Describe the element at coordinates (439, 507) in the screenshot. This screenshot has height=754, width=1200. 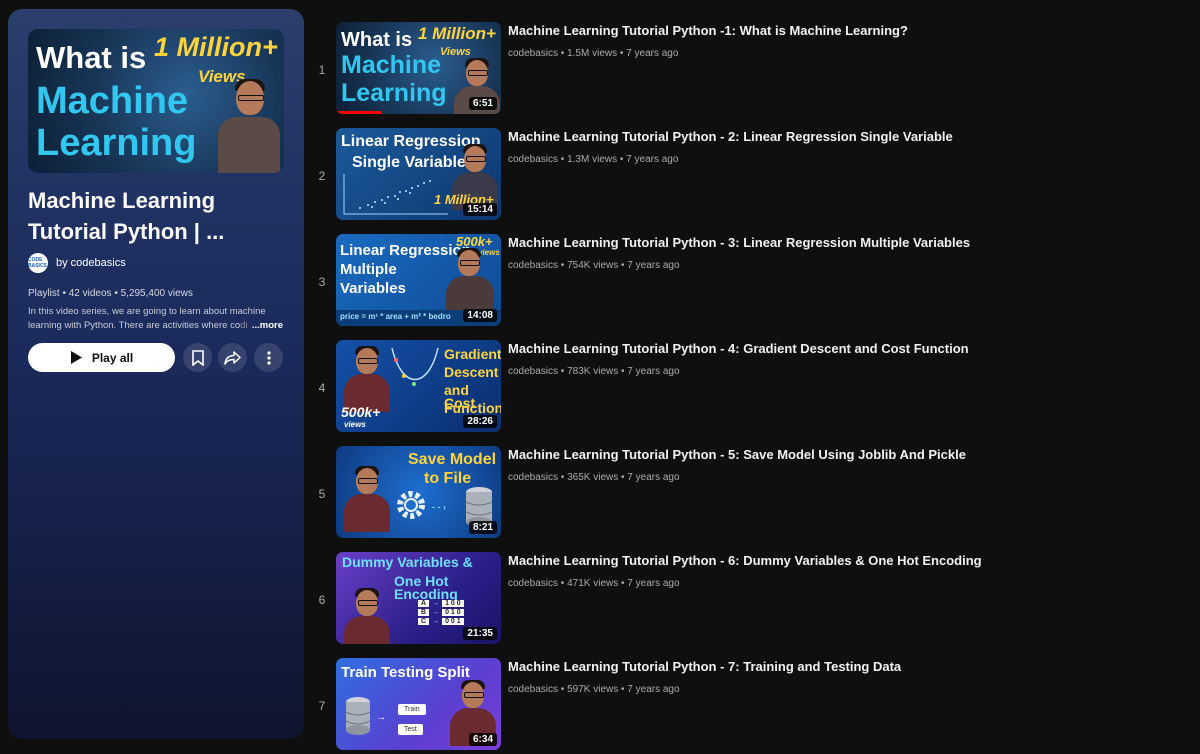
I see `arrow-graphic: - - ›` at that location.